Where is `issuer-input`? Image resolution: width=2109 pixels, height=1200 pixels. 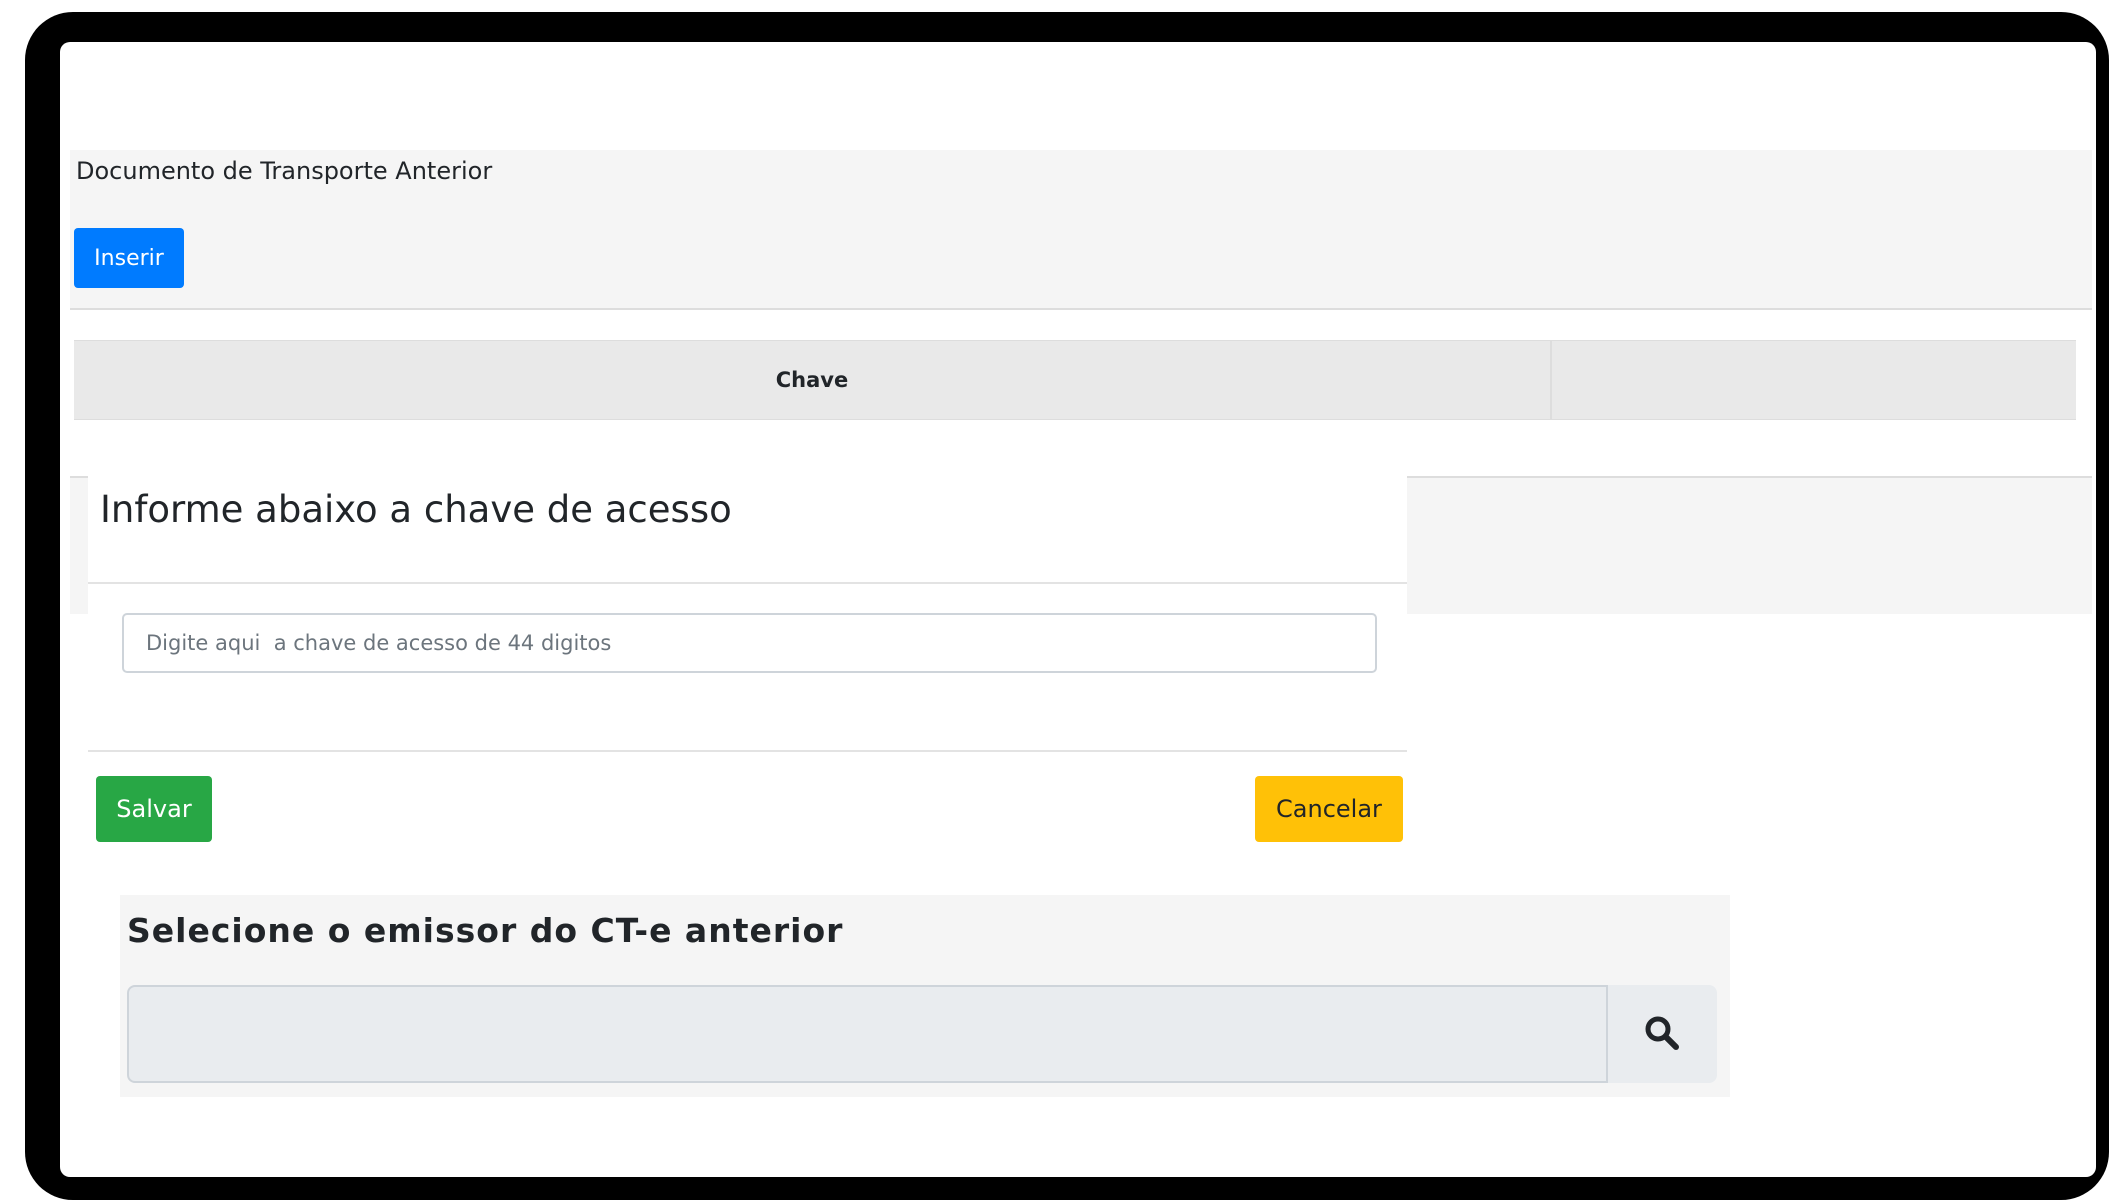
issuer-input is located at coordinates (867, 1034).